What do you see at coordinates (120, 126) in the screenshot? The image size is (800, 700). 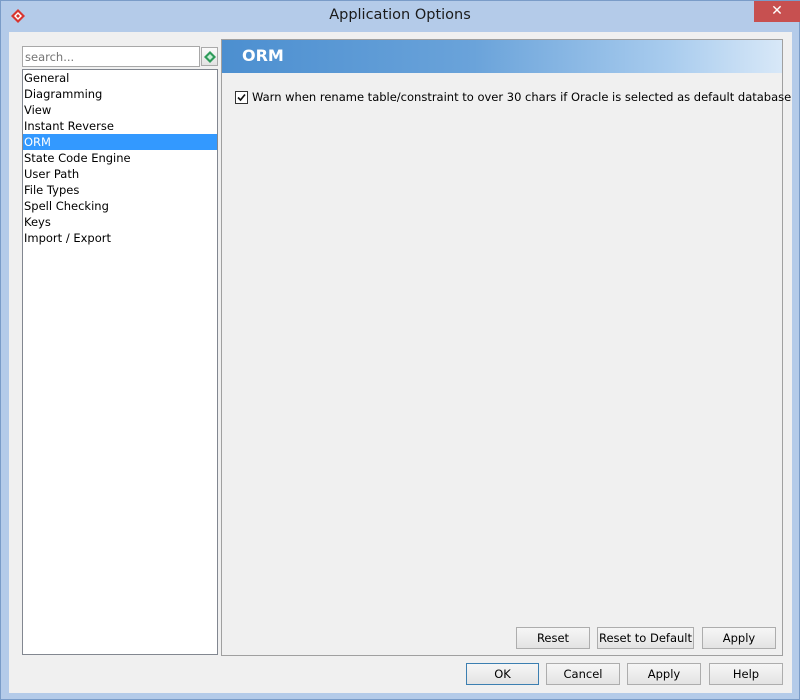 I see `category-item-instant-reverse: Instant Reverse` at bounding box center [120, 126].